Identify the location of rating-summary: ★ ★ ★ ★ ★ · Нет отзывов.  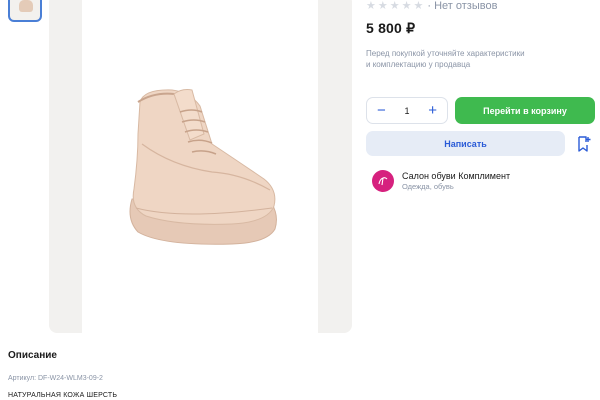
(431, 6).